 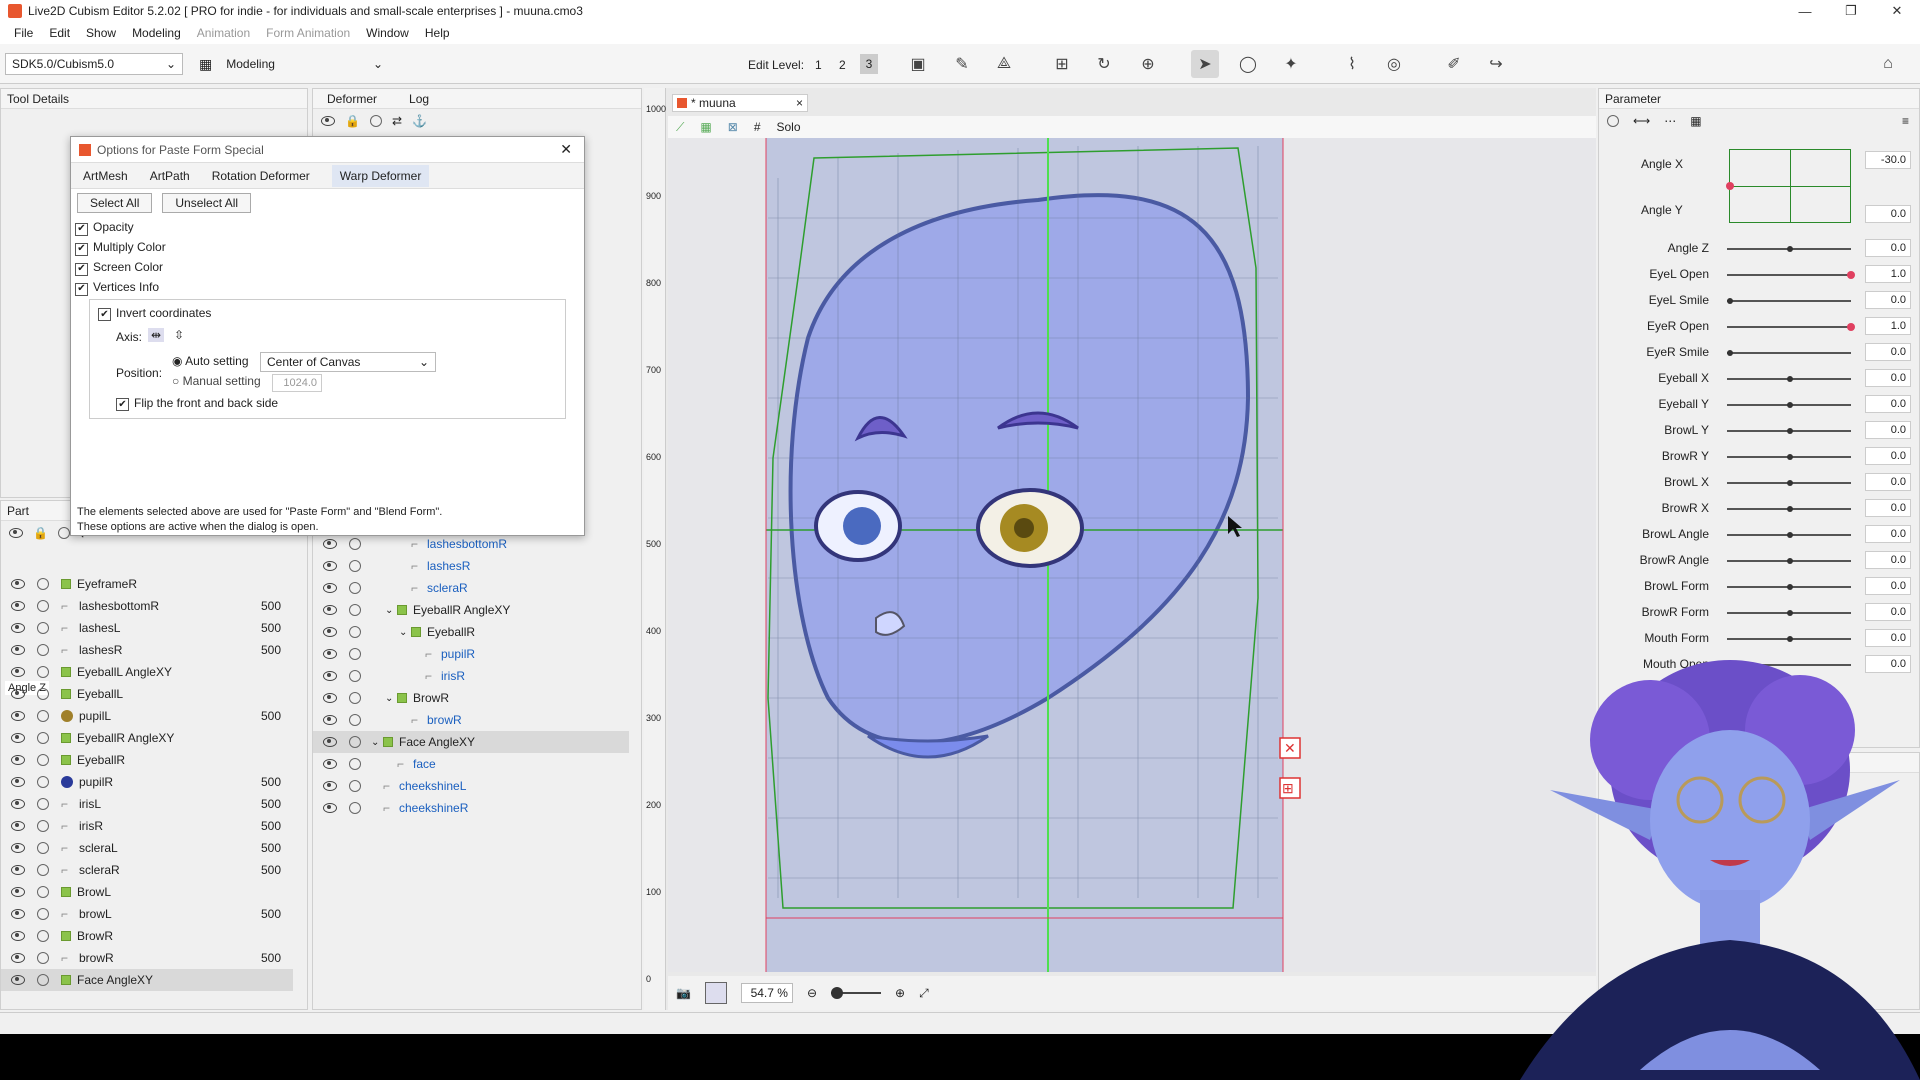 What do you see at coordinates (869, 64) in the screenshot?
I see `edit-level-3: 3` at bounding box center [869, 64].